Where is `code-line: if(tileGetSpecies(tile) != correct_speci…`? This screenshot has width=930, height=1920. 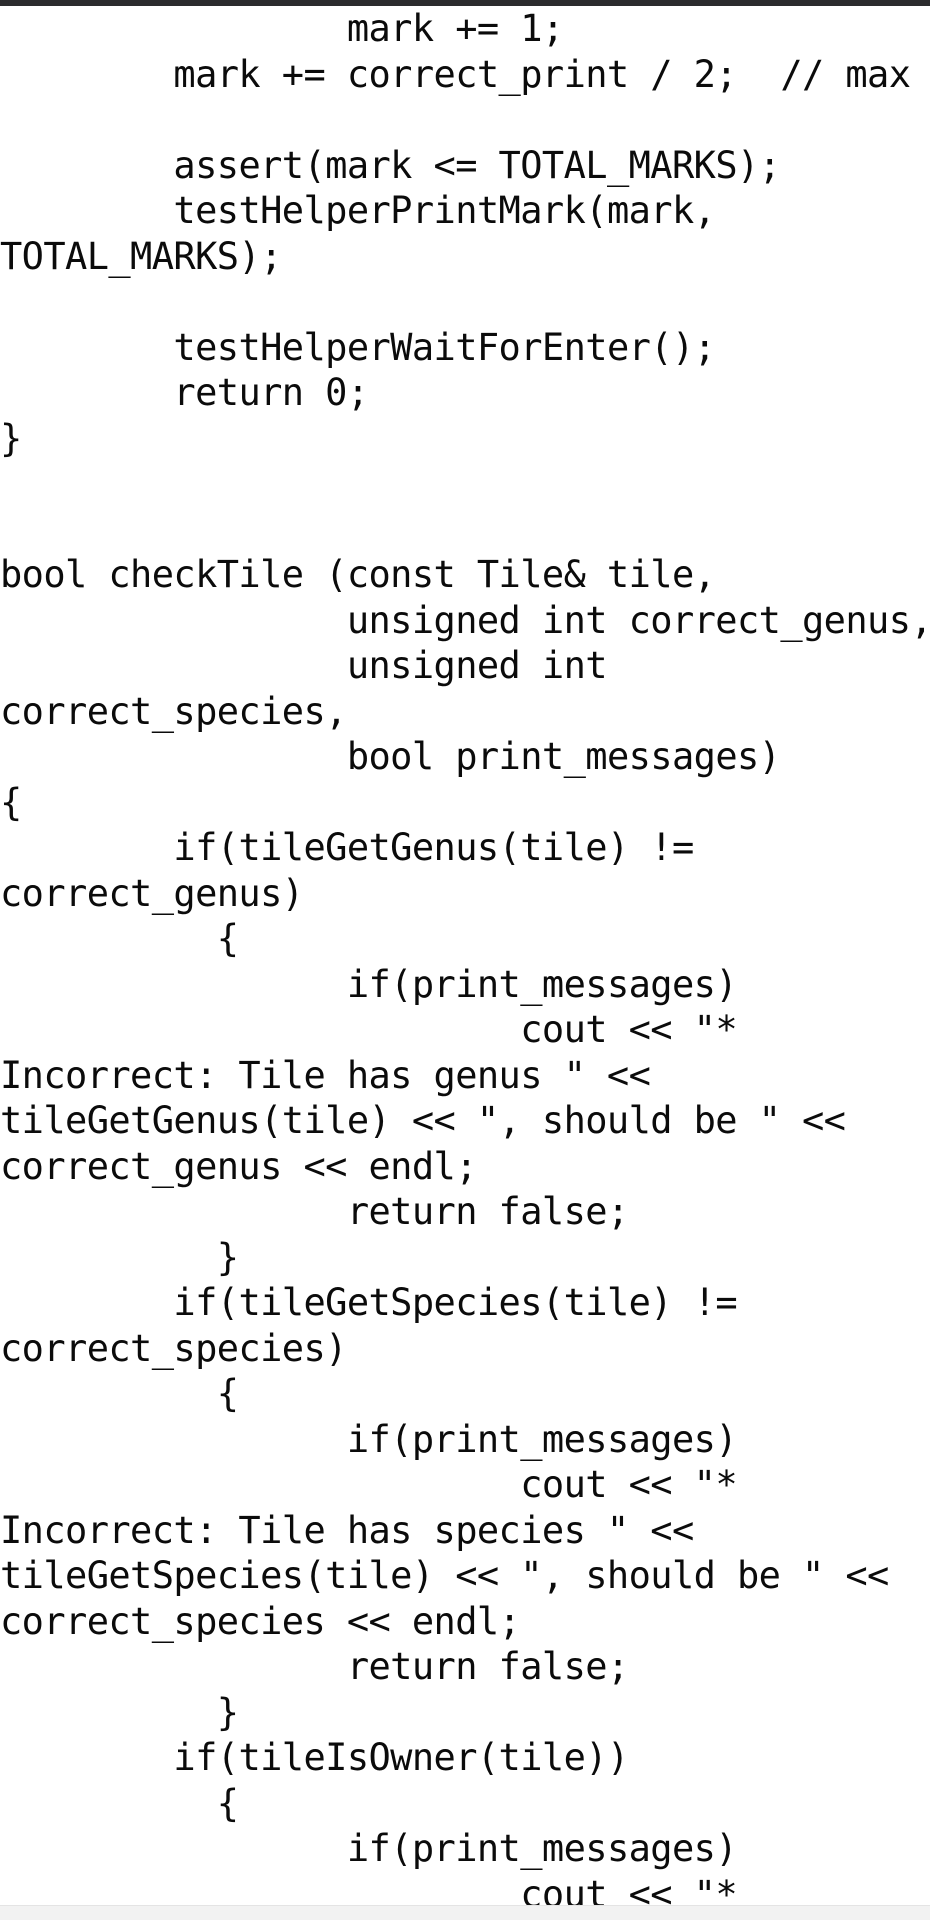
code-line: if(tileGetSpecies(tile) != correct_speci… is located at coordinates (379, 1325).